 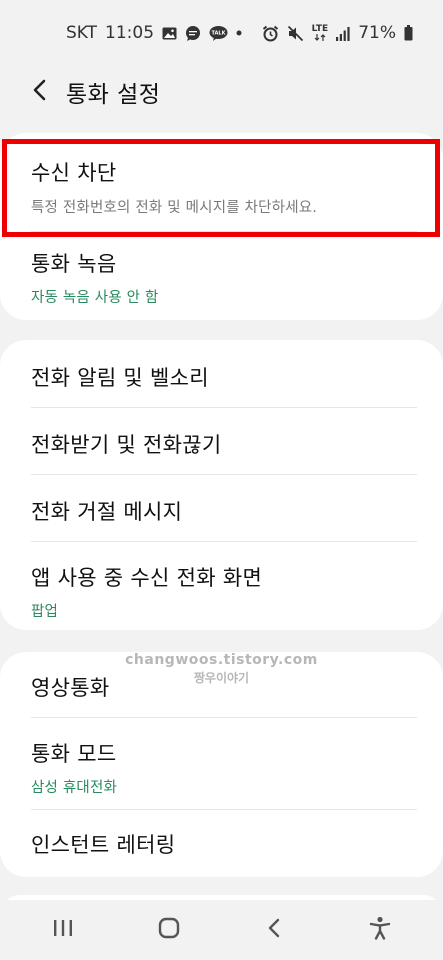 I want to click on call-alerts-item: 전화 알림 및 벨소리, so click(x=221, y=384).